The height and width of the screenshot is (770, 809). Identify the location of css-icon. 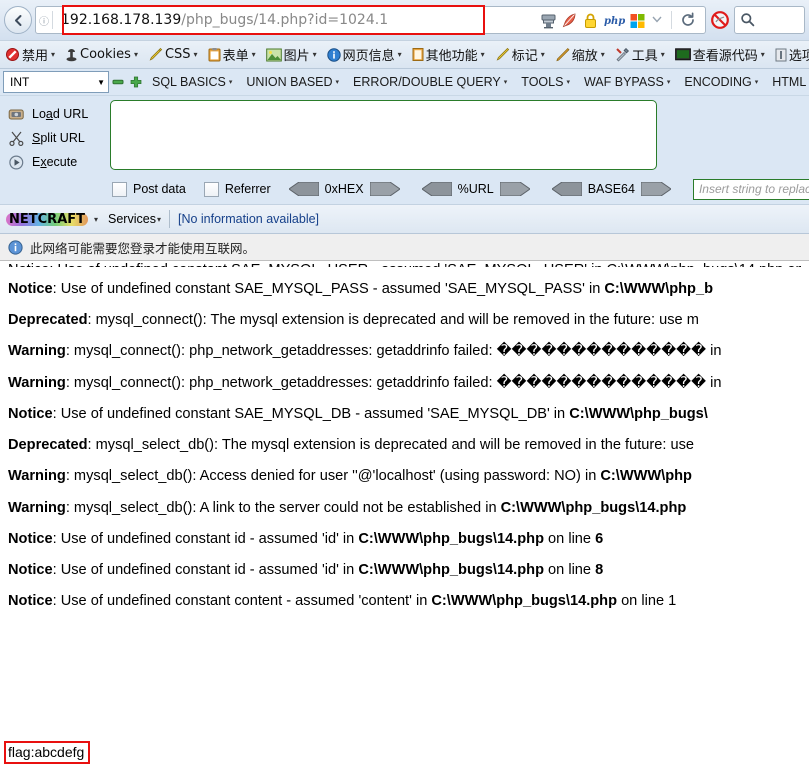
(155, 54).